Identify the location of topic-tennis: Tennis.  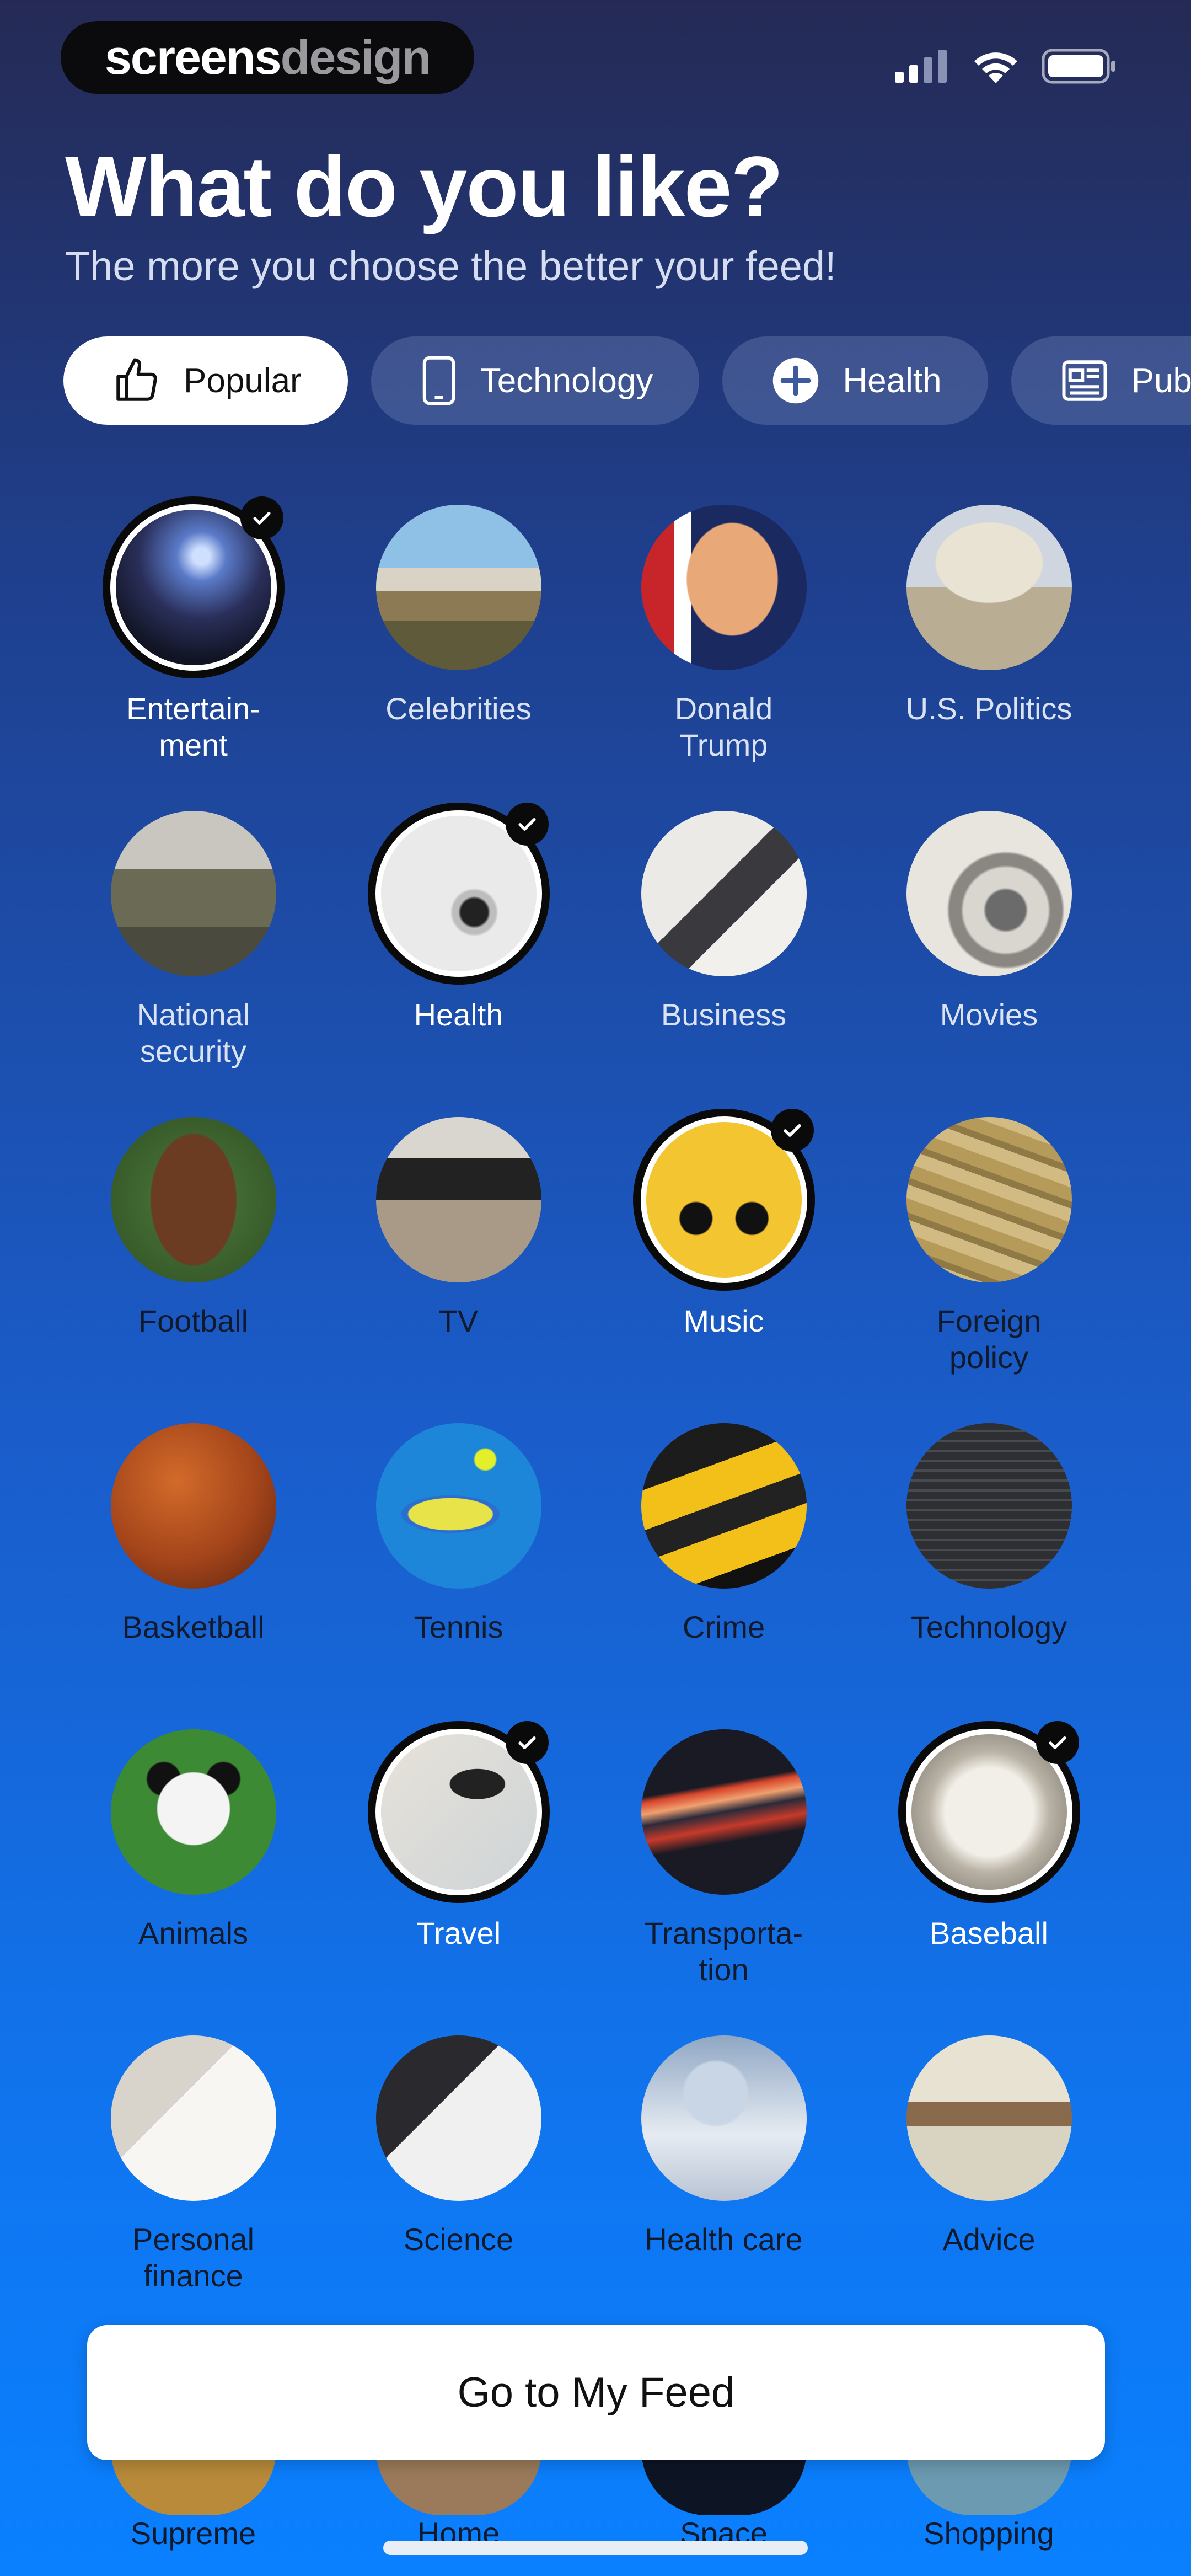
(459, 1568).